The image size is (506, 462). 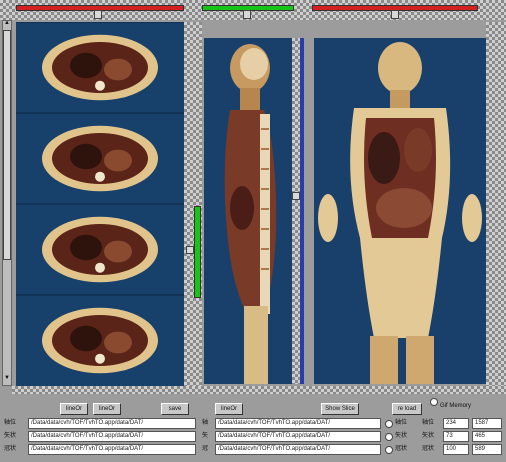 What do you see at coordinates (112, 423) in the screenshot?
I see `axial-path-field: /Data/data/cvh/TOF/TvhTO.app/data/DAT/` at bounding box center [112, 423].